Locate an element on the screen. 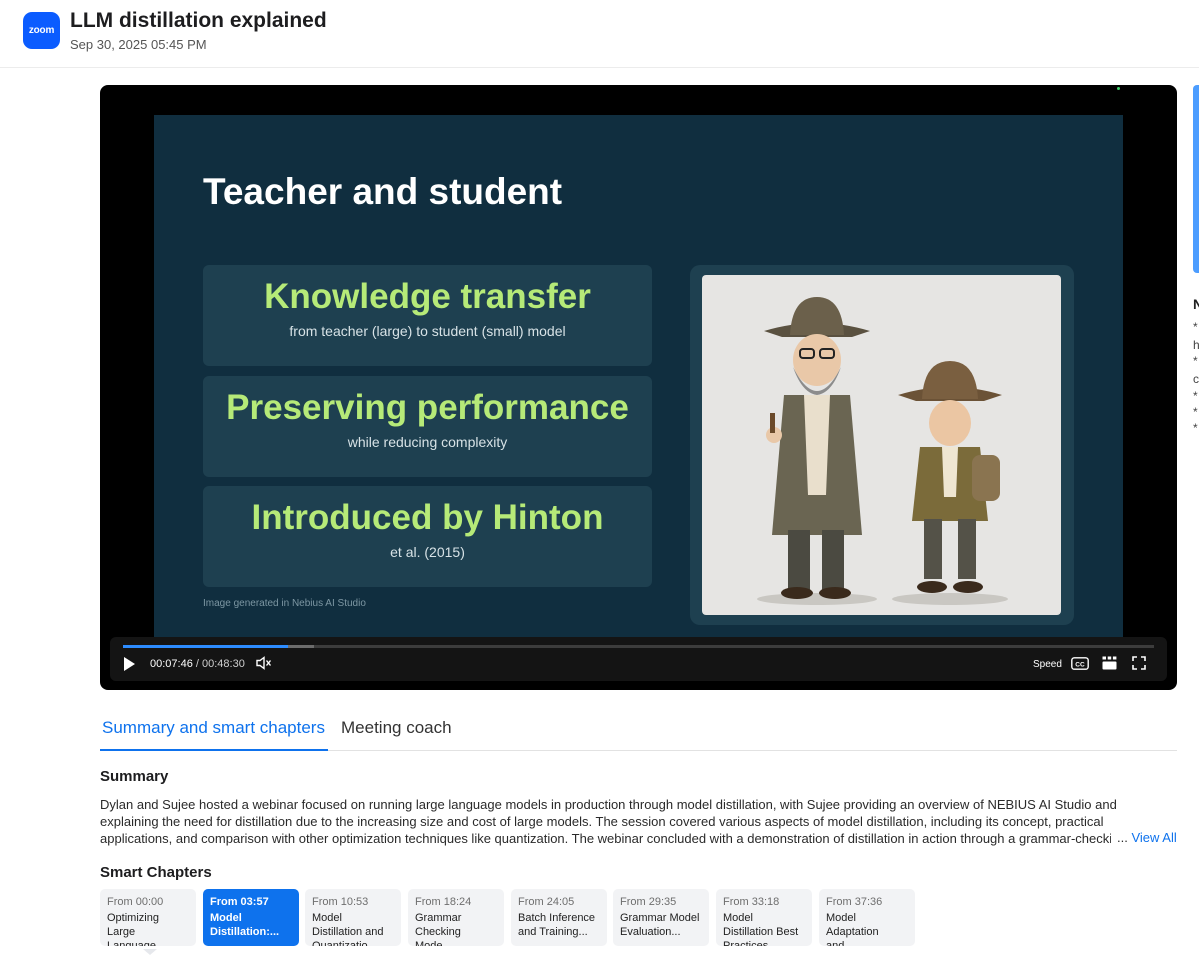 The height and width of the screenshot is (957, 1199). side-panel-line: h is located at coordinates (1196, 345).